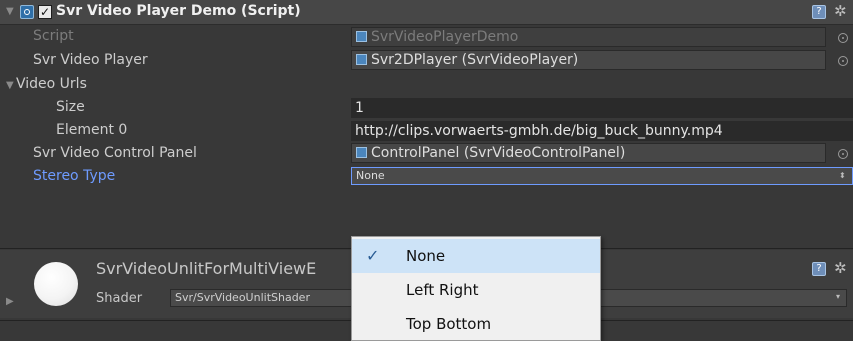 The height and width of the screenshot is (341, 853). What do you see at coordinates (178, 11) in the screenshot?
I see `component-title: Svr Video Player Demo (Script)` at bounding box center [178, 11].